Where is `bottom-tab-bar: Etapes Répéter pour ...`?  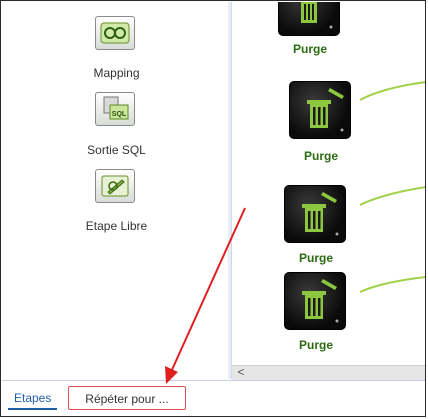 bottom-tab-bar: Etapes Répéter pour ... is located at coordinates (214, 399).